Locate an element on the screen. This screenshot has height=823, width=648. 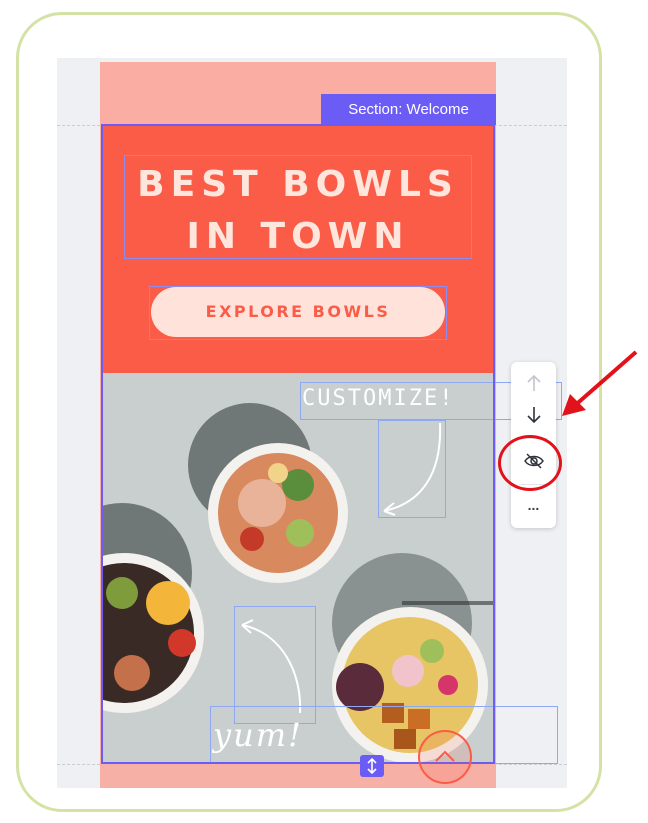
resize-handle is located at coordinates (372, 766).